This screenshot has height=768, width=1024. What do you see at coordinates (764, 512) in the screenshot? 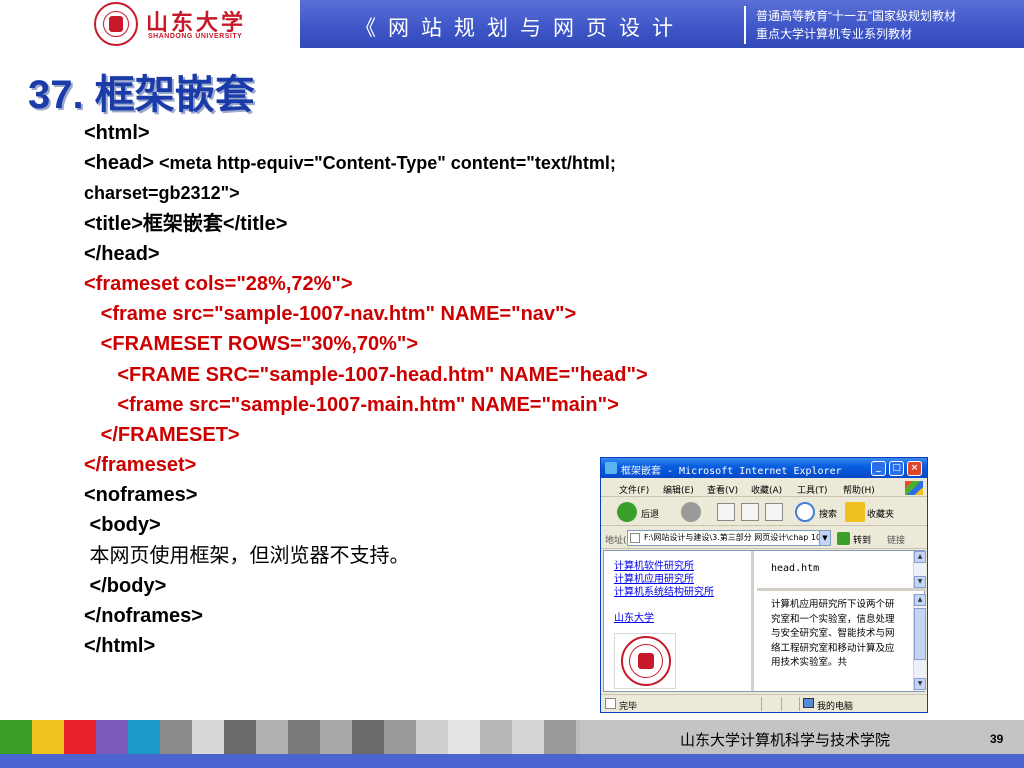
I see `browser-toolbar: 后退 搜索 收藏夹` at bounding box center [764, 512].